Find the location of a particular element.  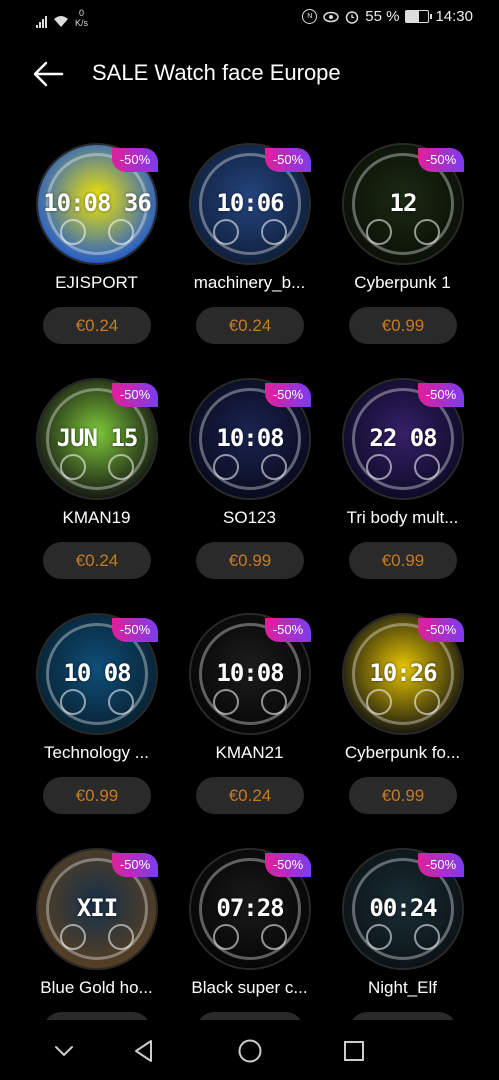

watch-face-name: EJISPORT is located at coordinates (96, 282).